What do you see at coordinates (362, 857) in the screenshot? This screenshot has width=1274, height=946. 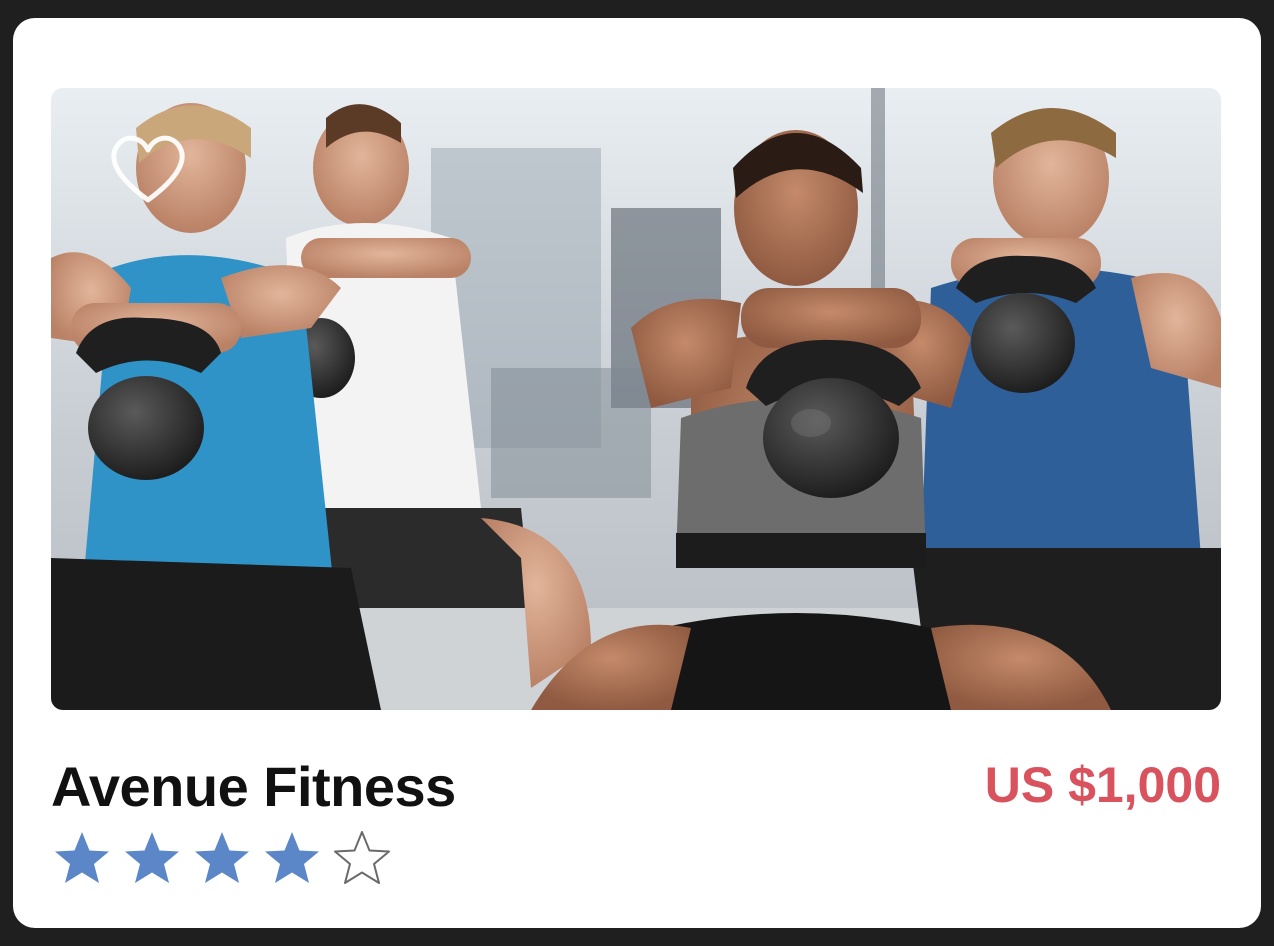 I see `star-empty-icon` at bounding box center [362, 857].